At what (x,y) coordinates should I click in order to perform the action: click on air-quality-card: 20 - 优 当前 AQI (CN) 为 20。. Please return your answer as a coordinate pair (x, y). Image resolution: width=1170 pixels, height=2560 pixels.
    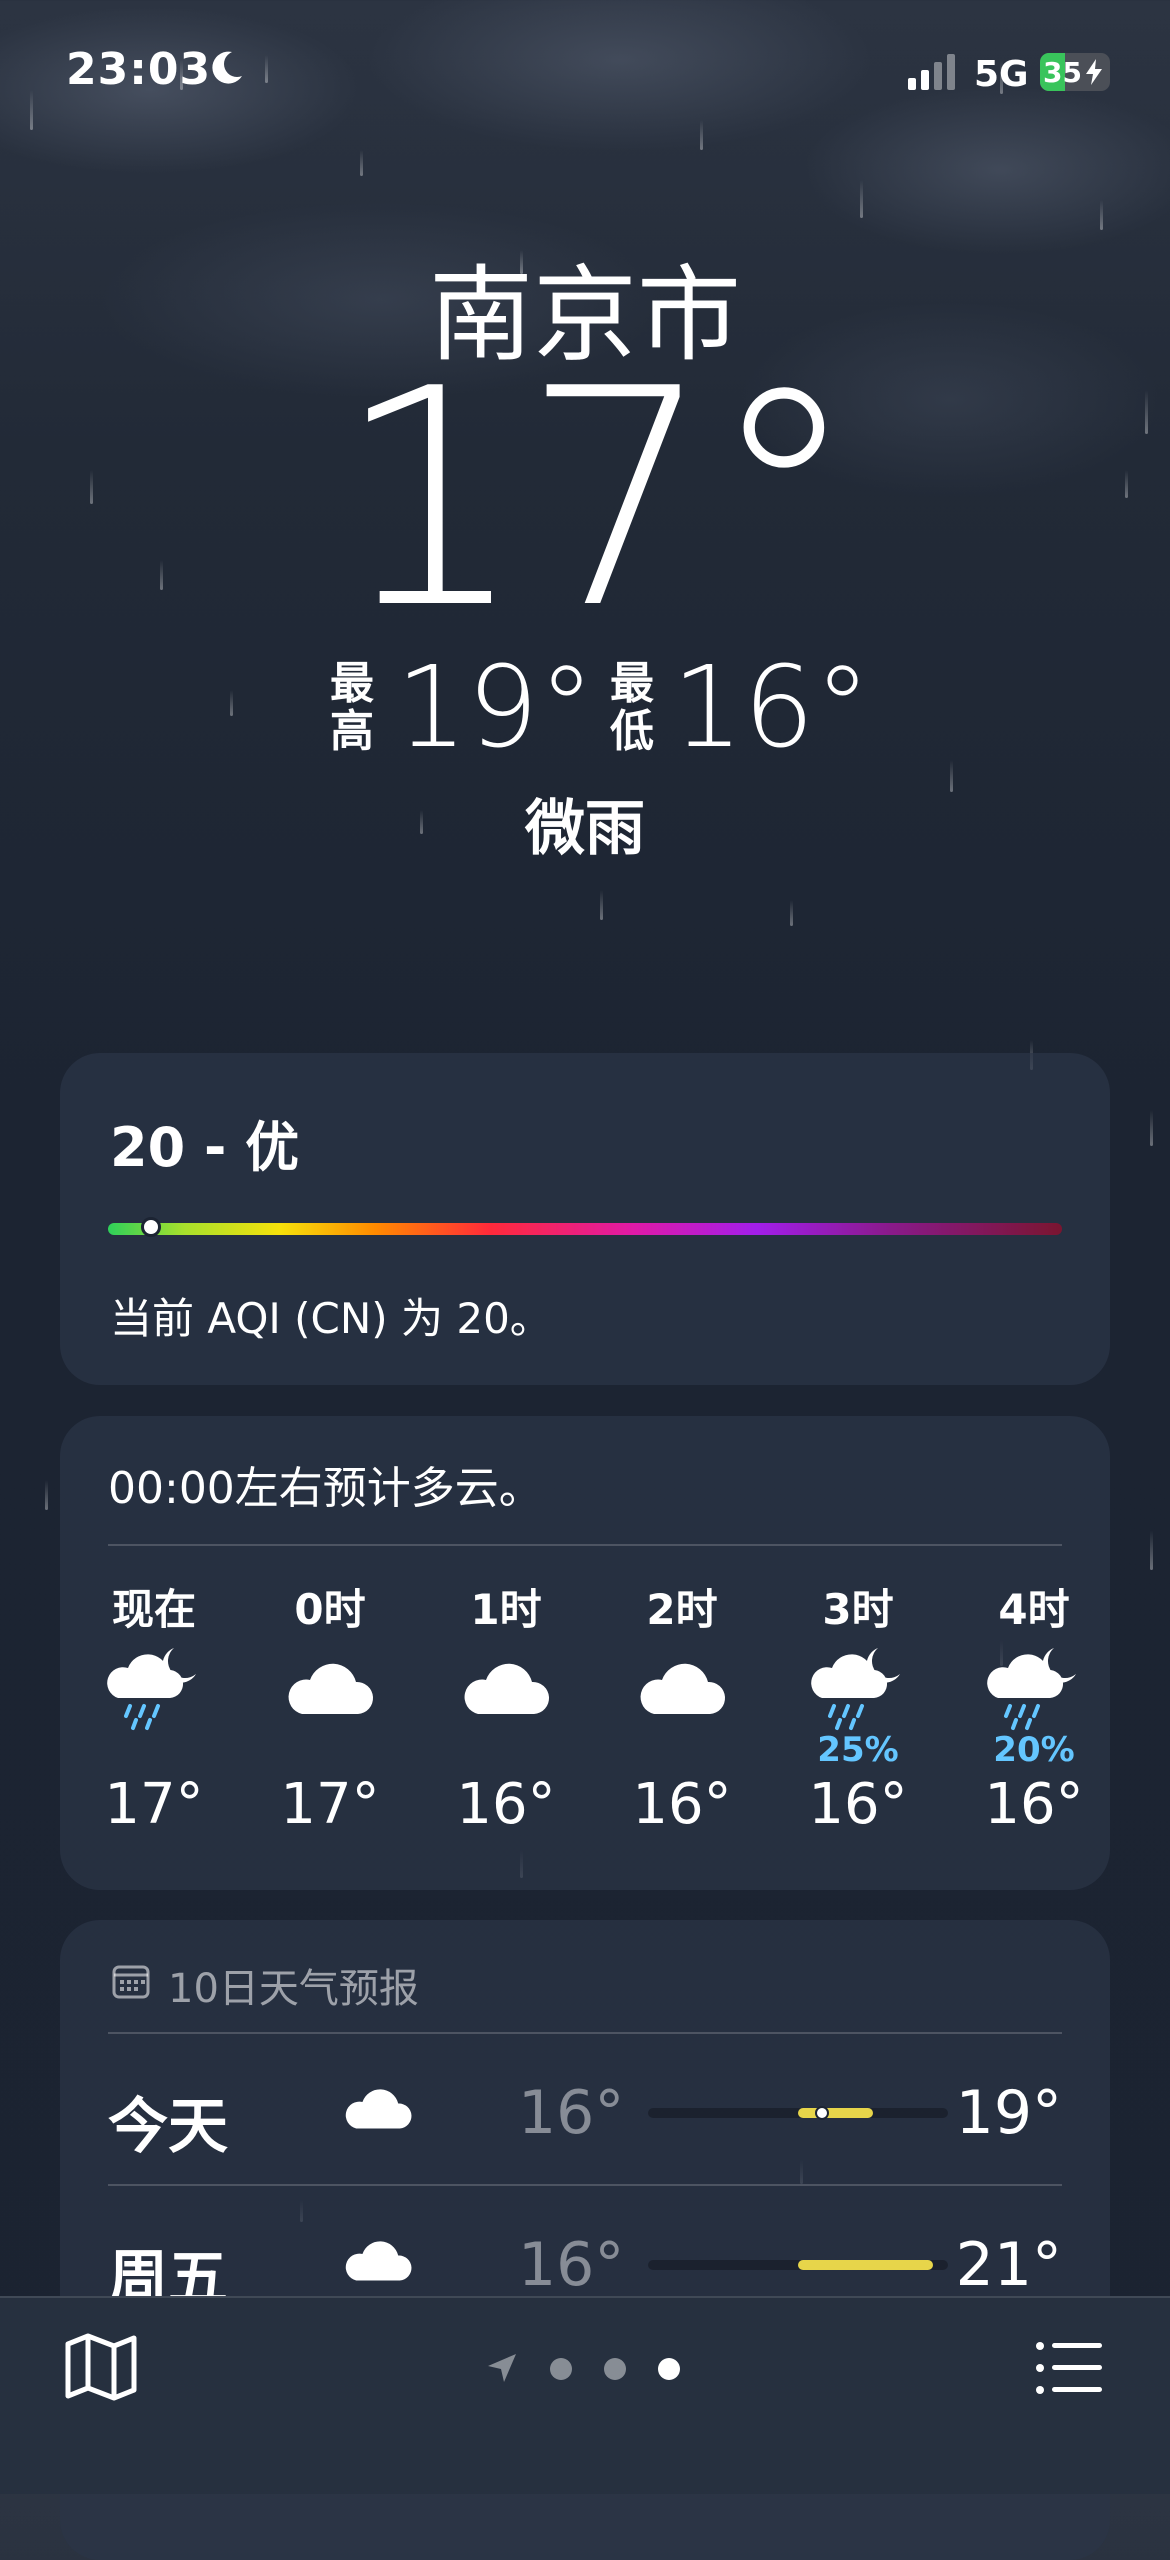
    Looking at the image, I should click on (585, 1219).